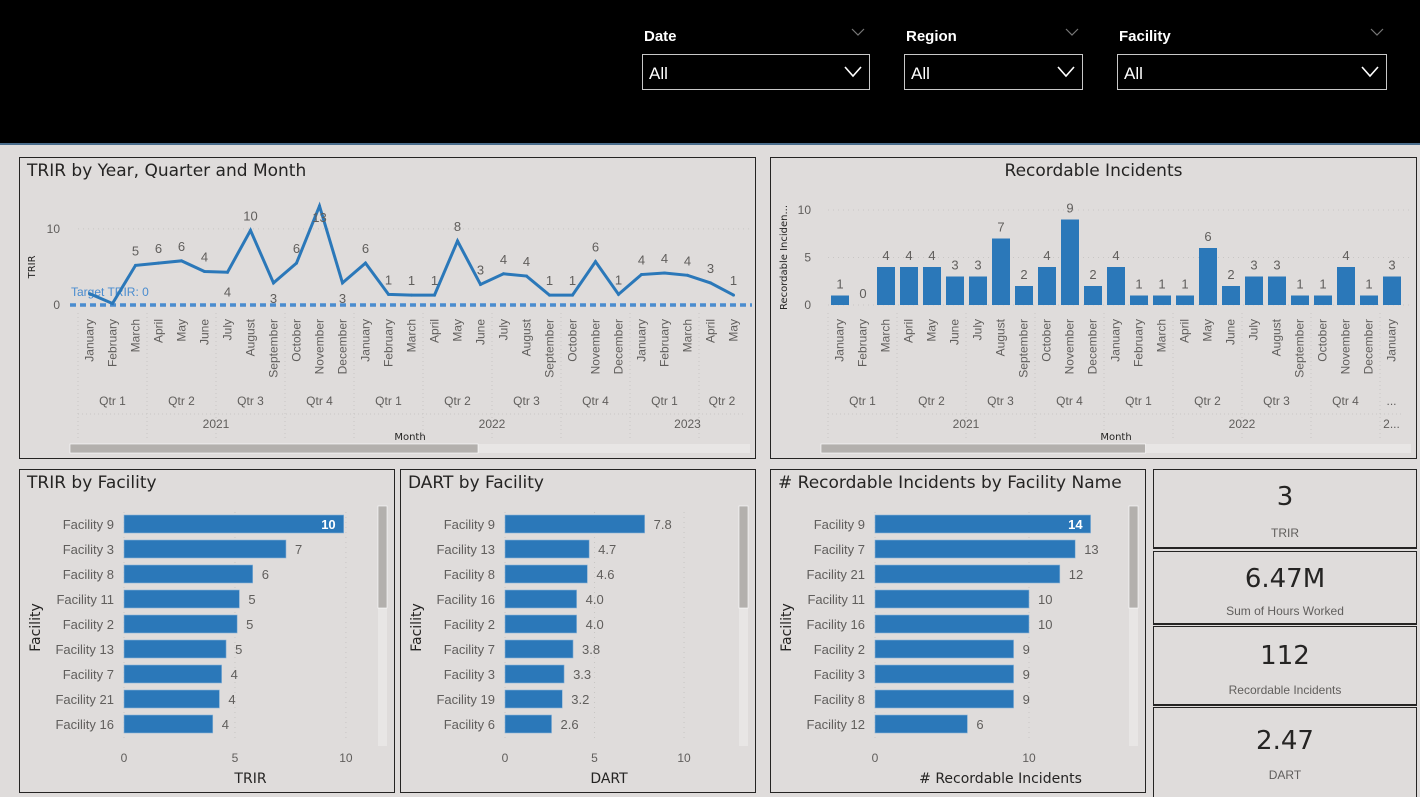 The width and height of the screenshot is (1420, 797). Describe the element at coordinates (570, 724) in the screenshot. I see `data-label: 2.6` at that location.